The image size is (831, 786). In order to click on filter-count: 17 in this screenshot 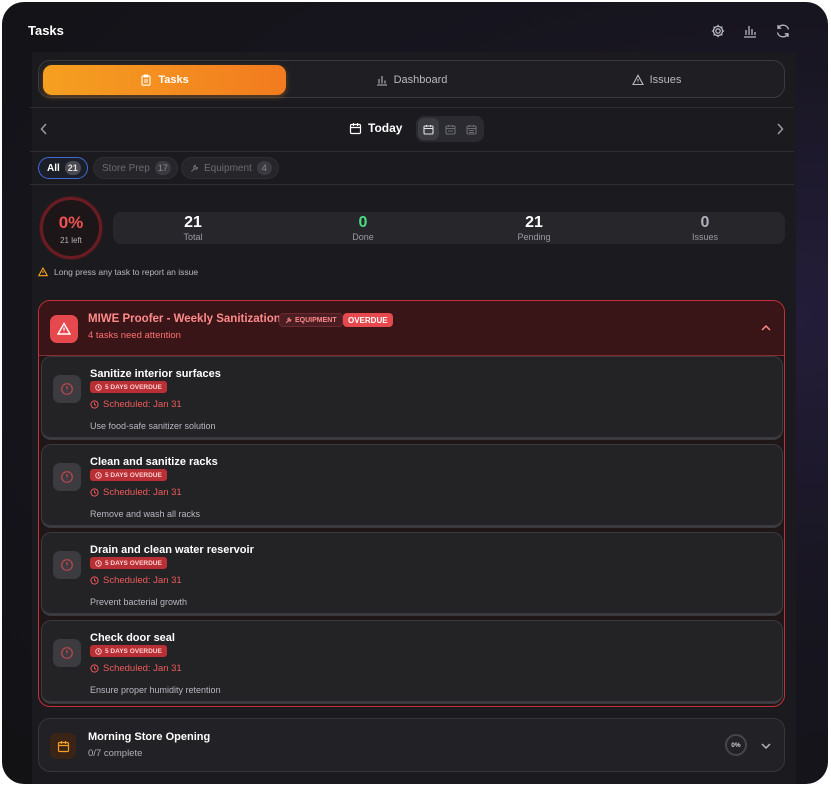, I will do `click(162, 168)`.